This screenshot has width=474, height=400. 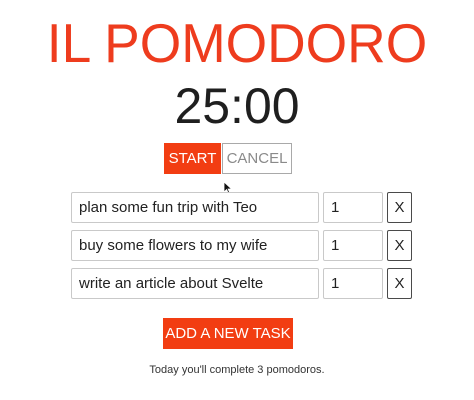 What do you see at coordinates (192, 158) in the screenshot?
I see `start-button: START` at bounding box center [192, 158].